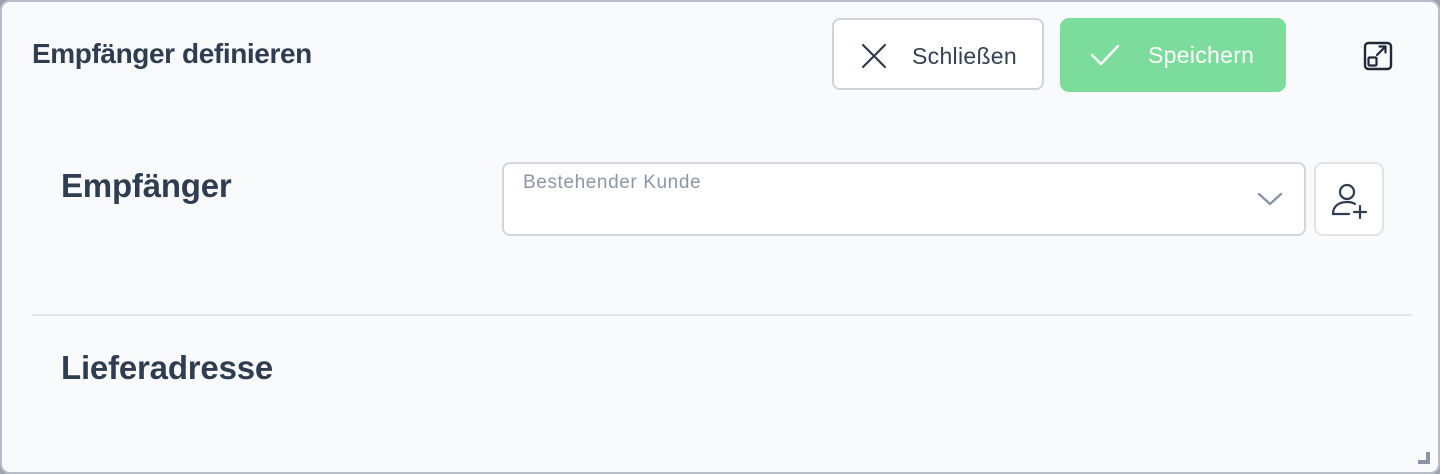  I want to click on save-button-label: Speichern, so click(1201, 55).